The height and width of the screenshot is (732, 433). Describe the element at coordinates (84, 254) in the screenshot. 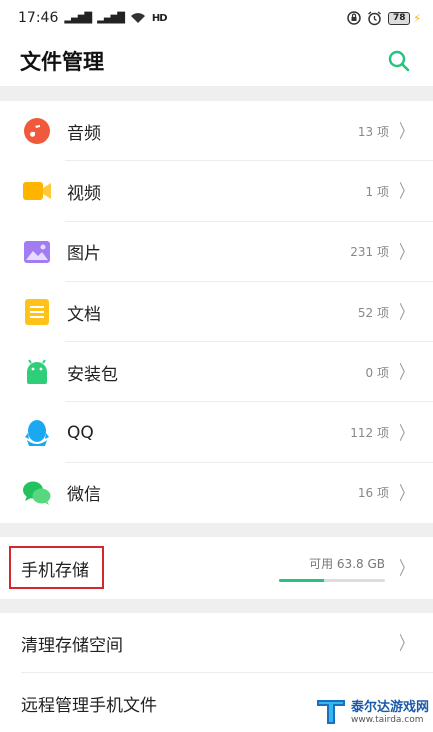

I see `category-label: 图片` at that location.